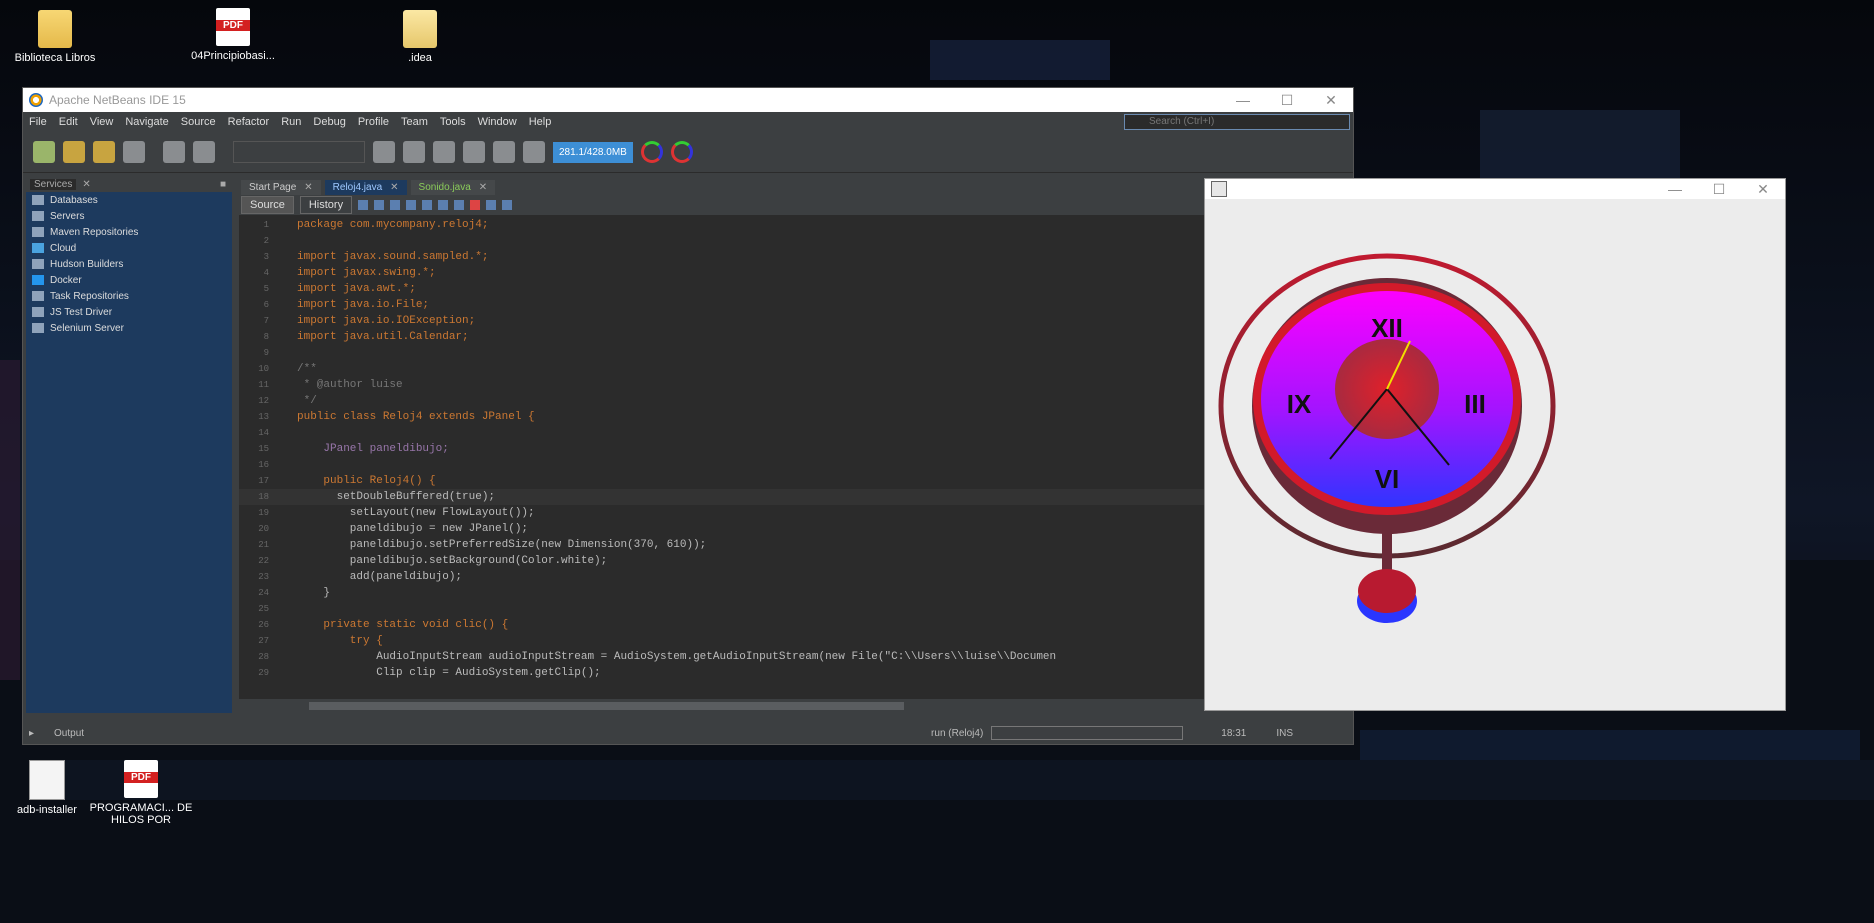  What do you see at coordinates (365, 187) in the screenshot?
I see `tab-reloj4: Reloj4.java ✕` at bounding box center [365, 187].